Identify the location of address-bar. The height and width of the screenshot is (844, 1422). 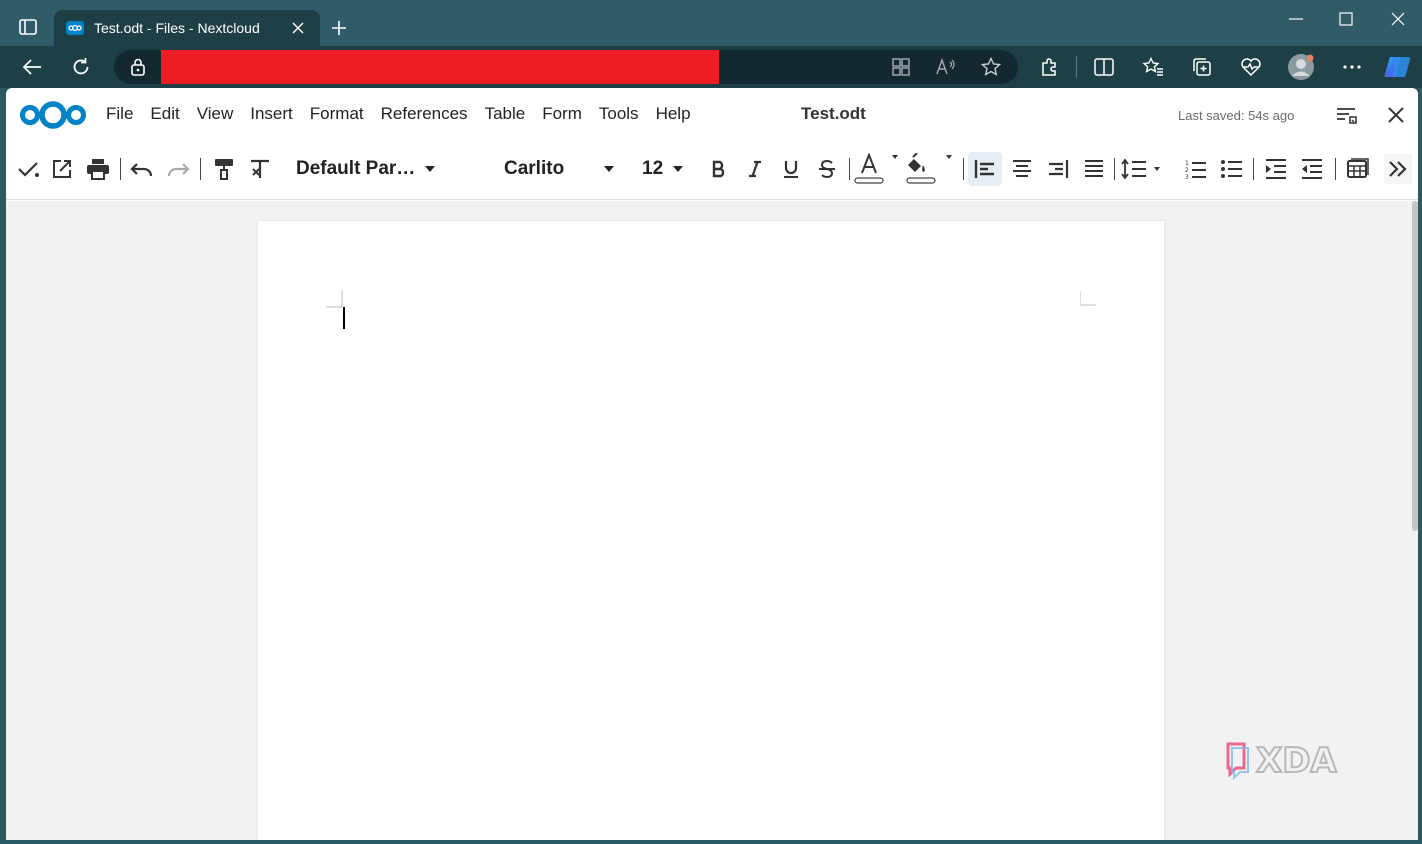
(566, 67).